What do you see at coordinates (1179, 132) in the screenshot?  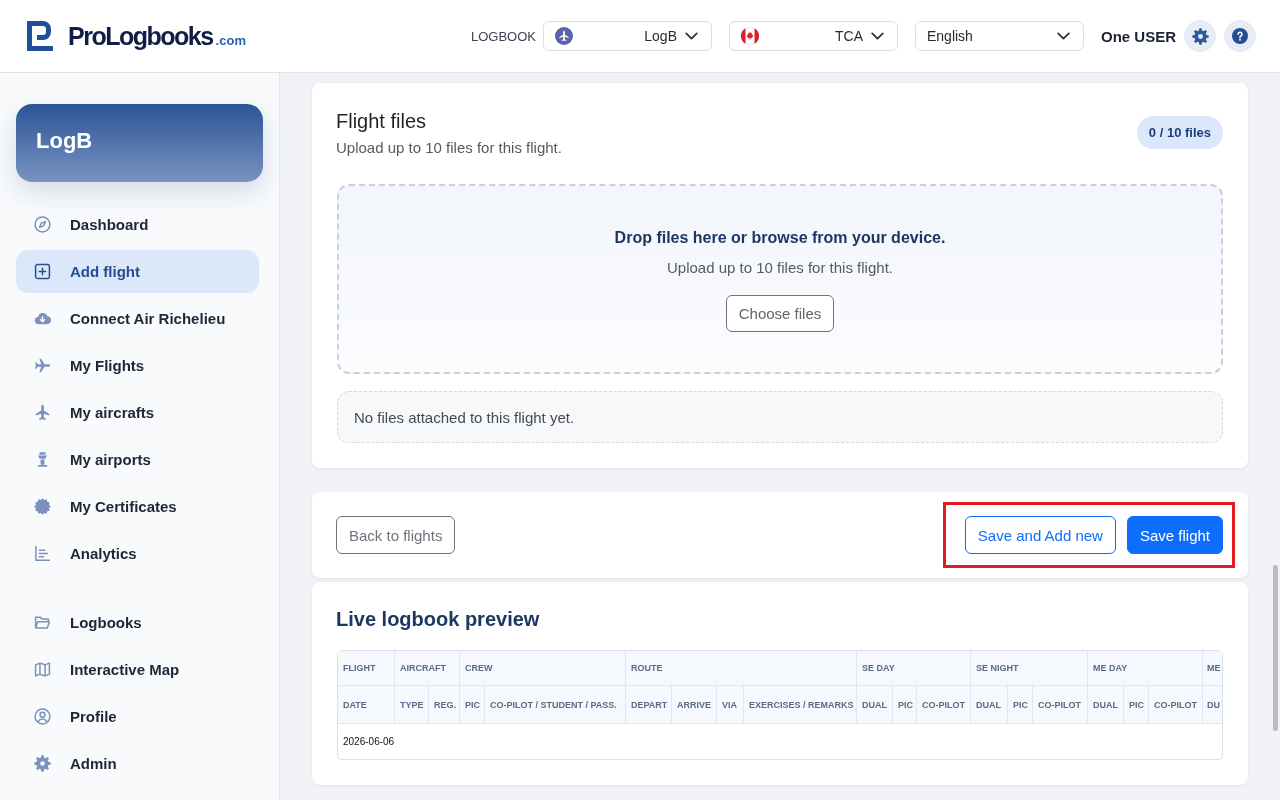 I see `count-badge: 0 / 10 files` at bounding box center [1179, 132].